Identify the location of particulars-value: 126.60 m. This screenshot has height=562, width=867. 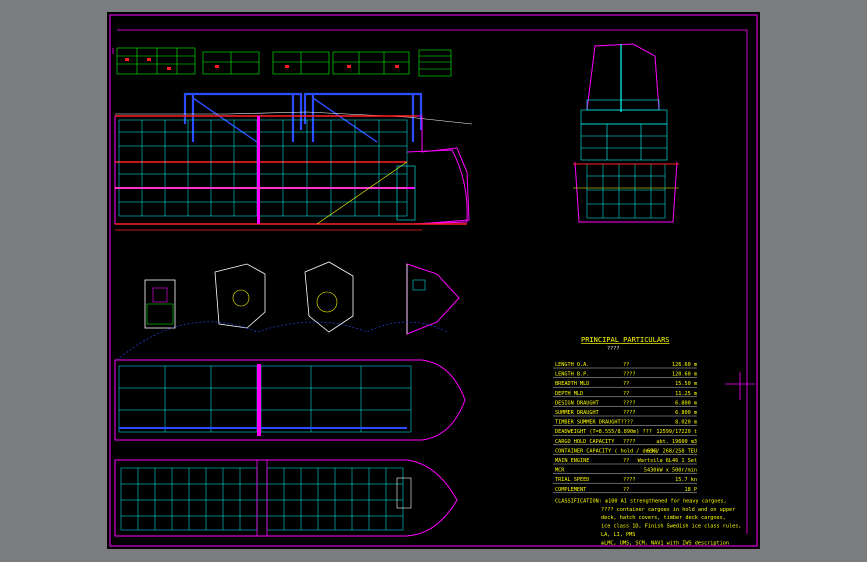
(684, 365).